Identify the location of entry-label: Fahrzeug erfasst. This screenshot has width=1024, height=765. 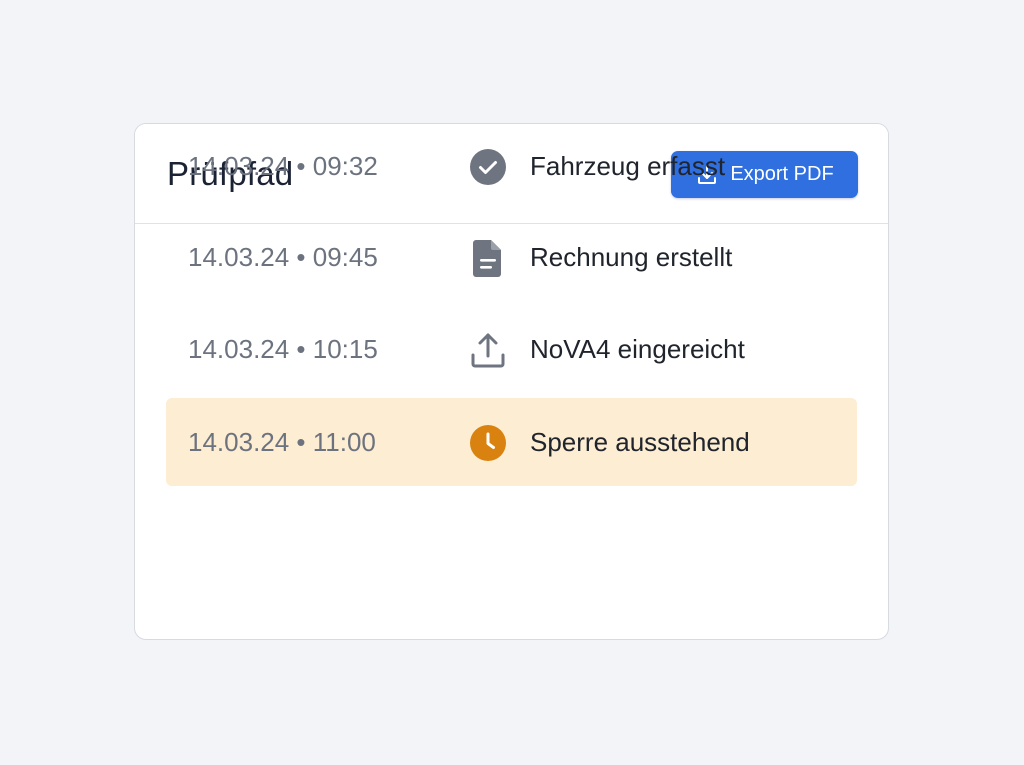
(628, 166).